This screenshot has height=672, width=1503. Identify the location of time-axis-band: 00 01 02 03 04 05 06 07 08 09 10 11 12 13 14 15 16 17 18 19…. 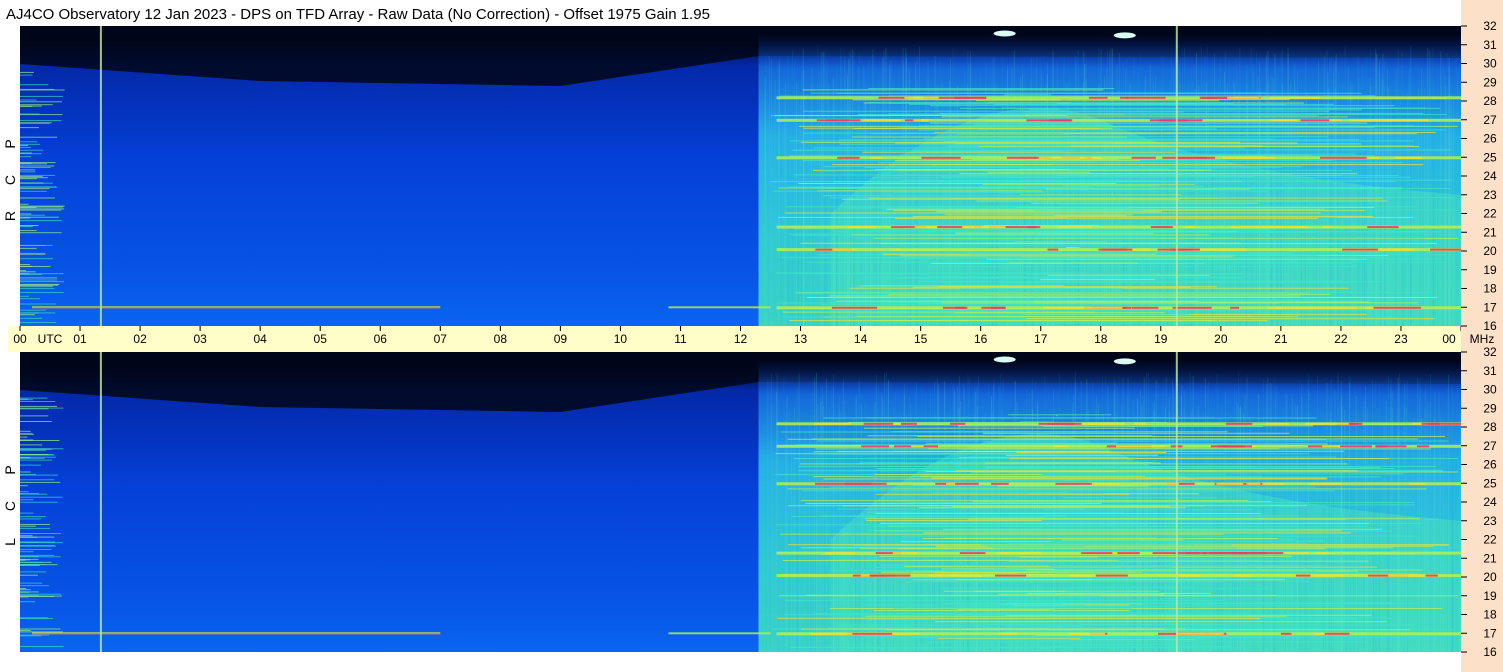
(751, 339).